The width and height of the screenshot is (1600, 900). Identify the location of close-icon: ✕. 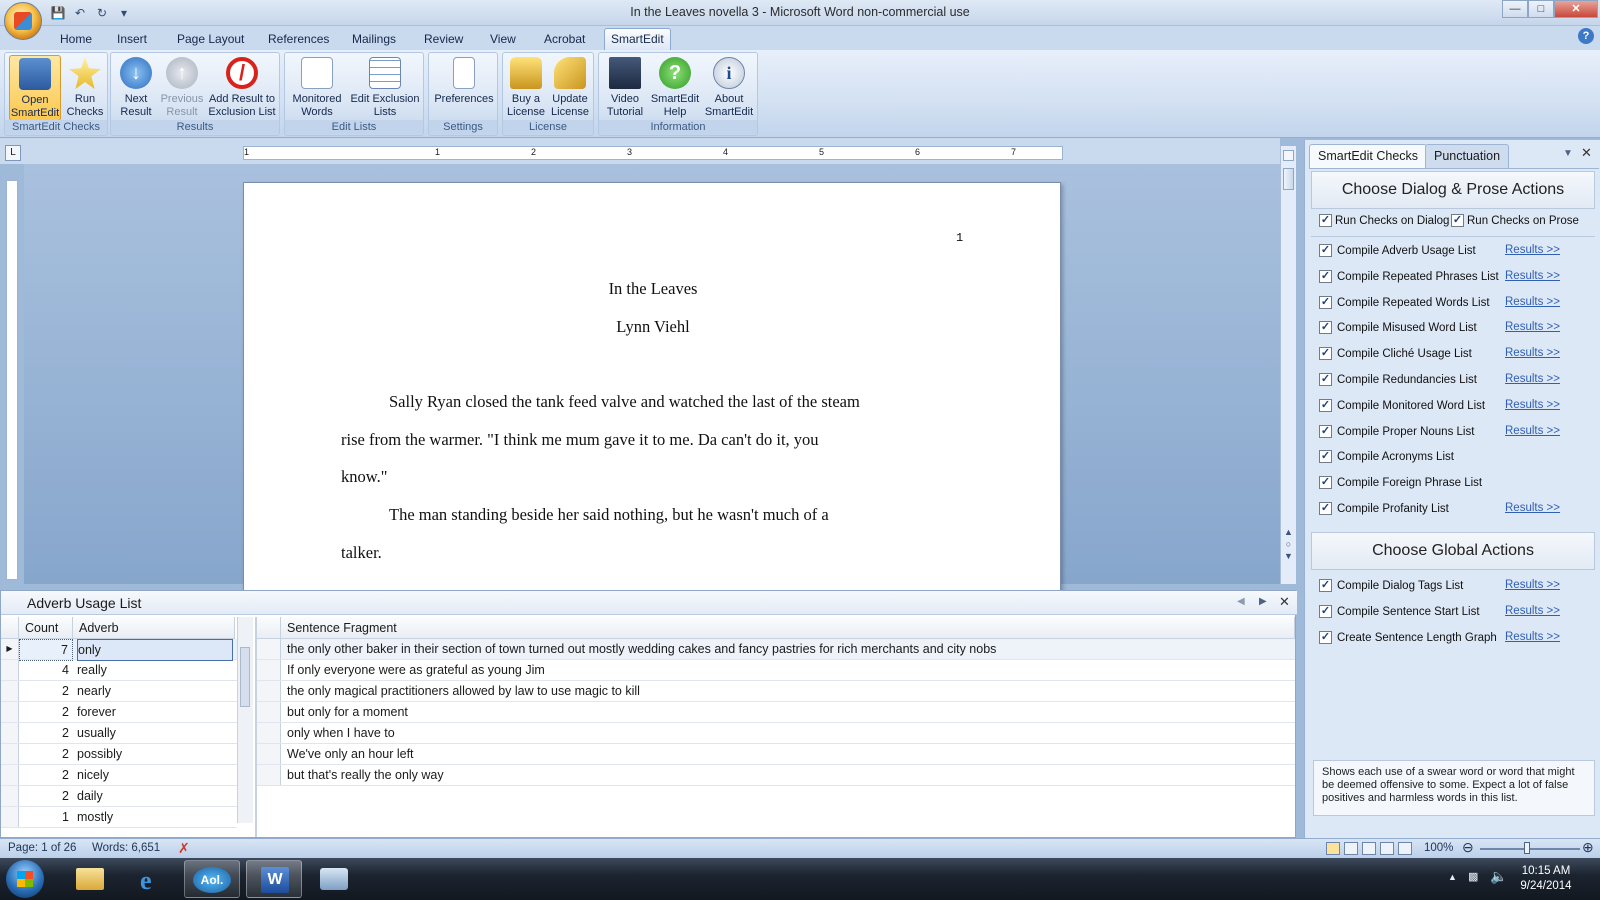
(1284, 602).